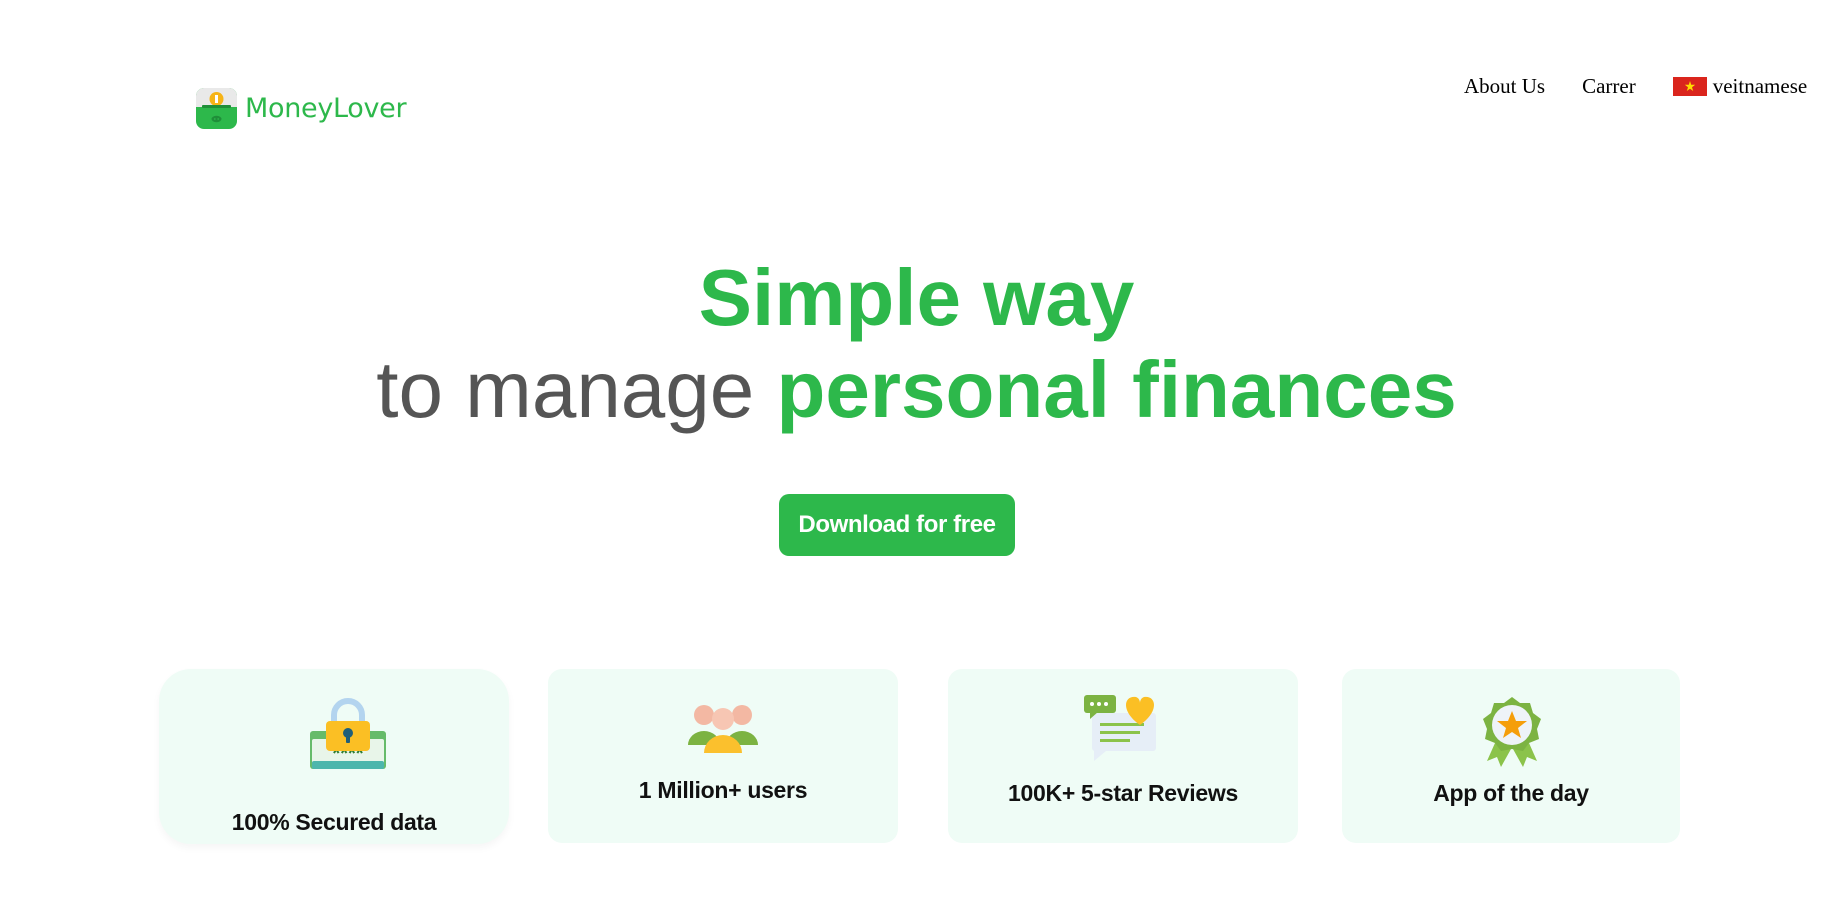  I want to click on language-selector: veitnamese, so click(1740, 86).